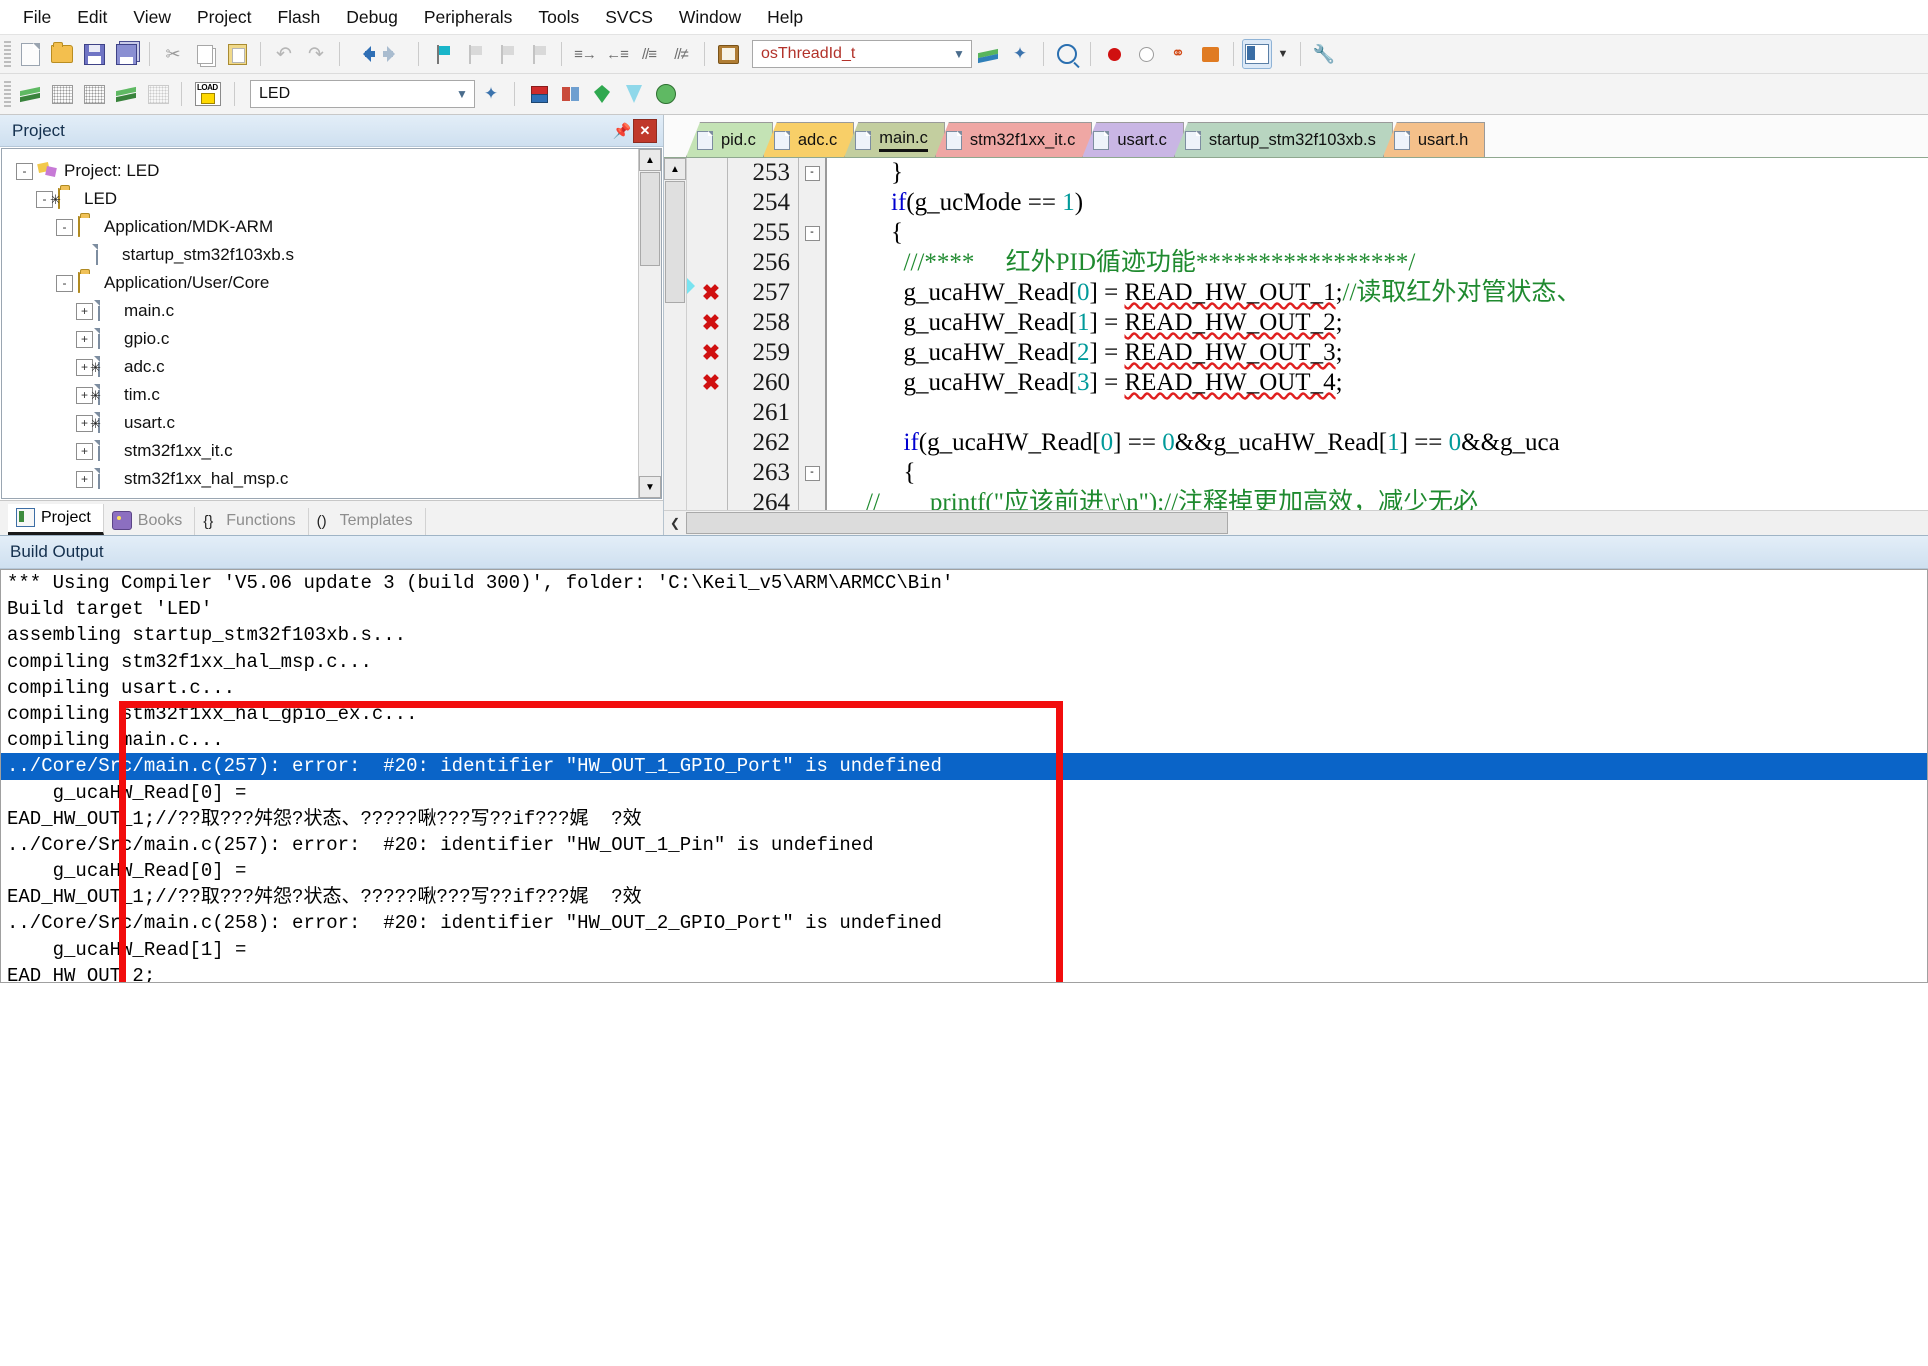 The width and height of the screenshot is (1928, 1366). Describe the element at coordinates (506, 54) in the screenshot. I see `next-bookmark-icon` at that location.